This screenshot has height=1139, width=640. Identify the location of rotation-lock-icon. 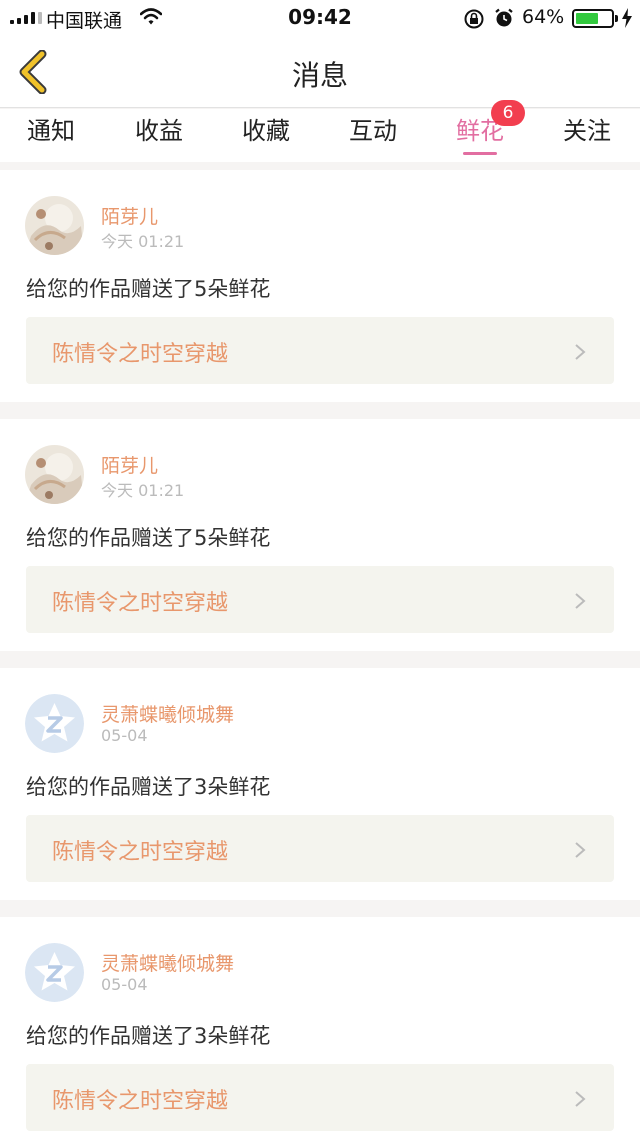
(474, 19).